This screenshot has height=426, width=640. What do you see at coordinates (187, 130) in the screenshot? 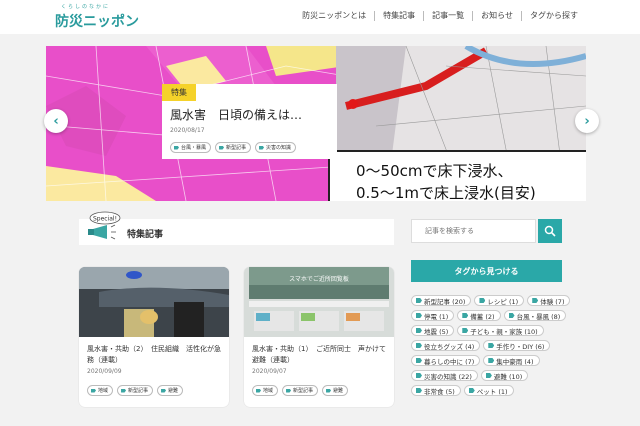
I see `featured-article-date: 2020/08/17` at bounding box center [187, 130].